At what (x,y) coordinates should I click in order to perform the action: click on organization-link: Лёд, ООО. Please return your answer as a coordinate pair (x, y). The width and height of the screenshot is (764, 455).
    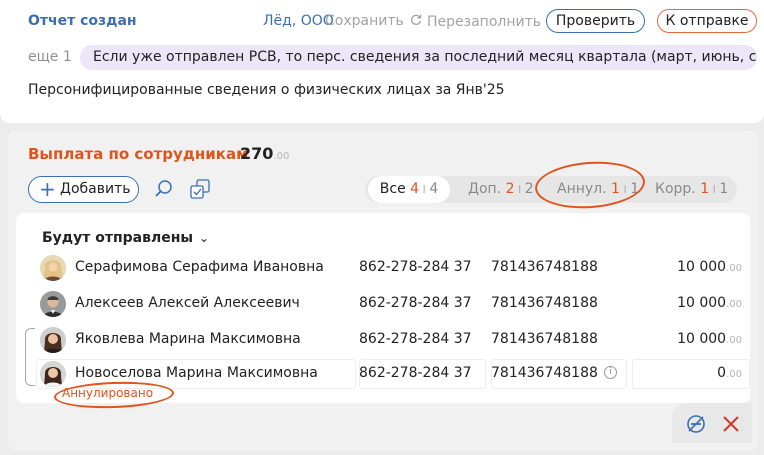
    Looking at the image, I should click on (298, 21).